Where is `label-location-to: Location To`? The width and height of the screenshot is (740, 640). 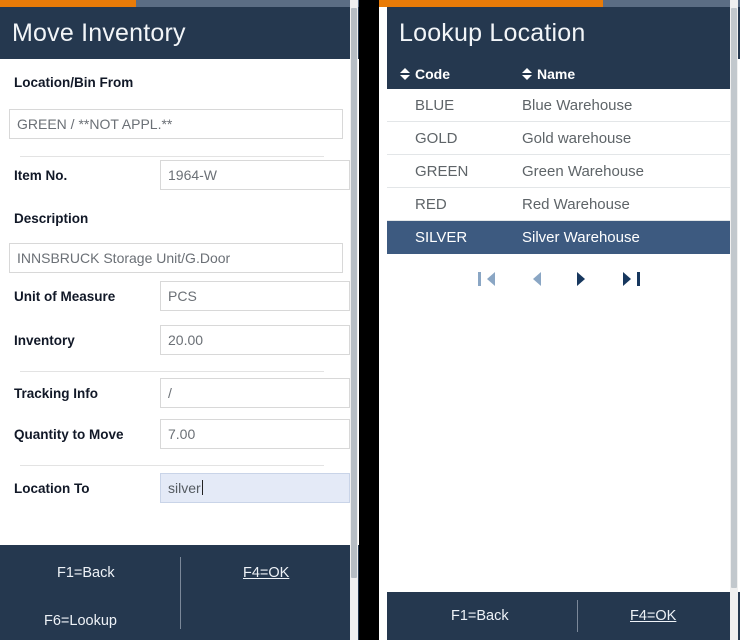
label-location-to: Location To is located at coordinates (52, 488).